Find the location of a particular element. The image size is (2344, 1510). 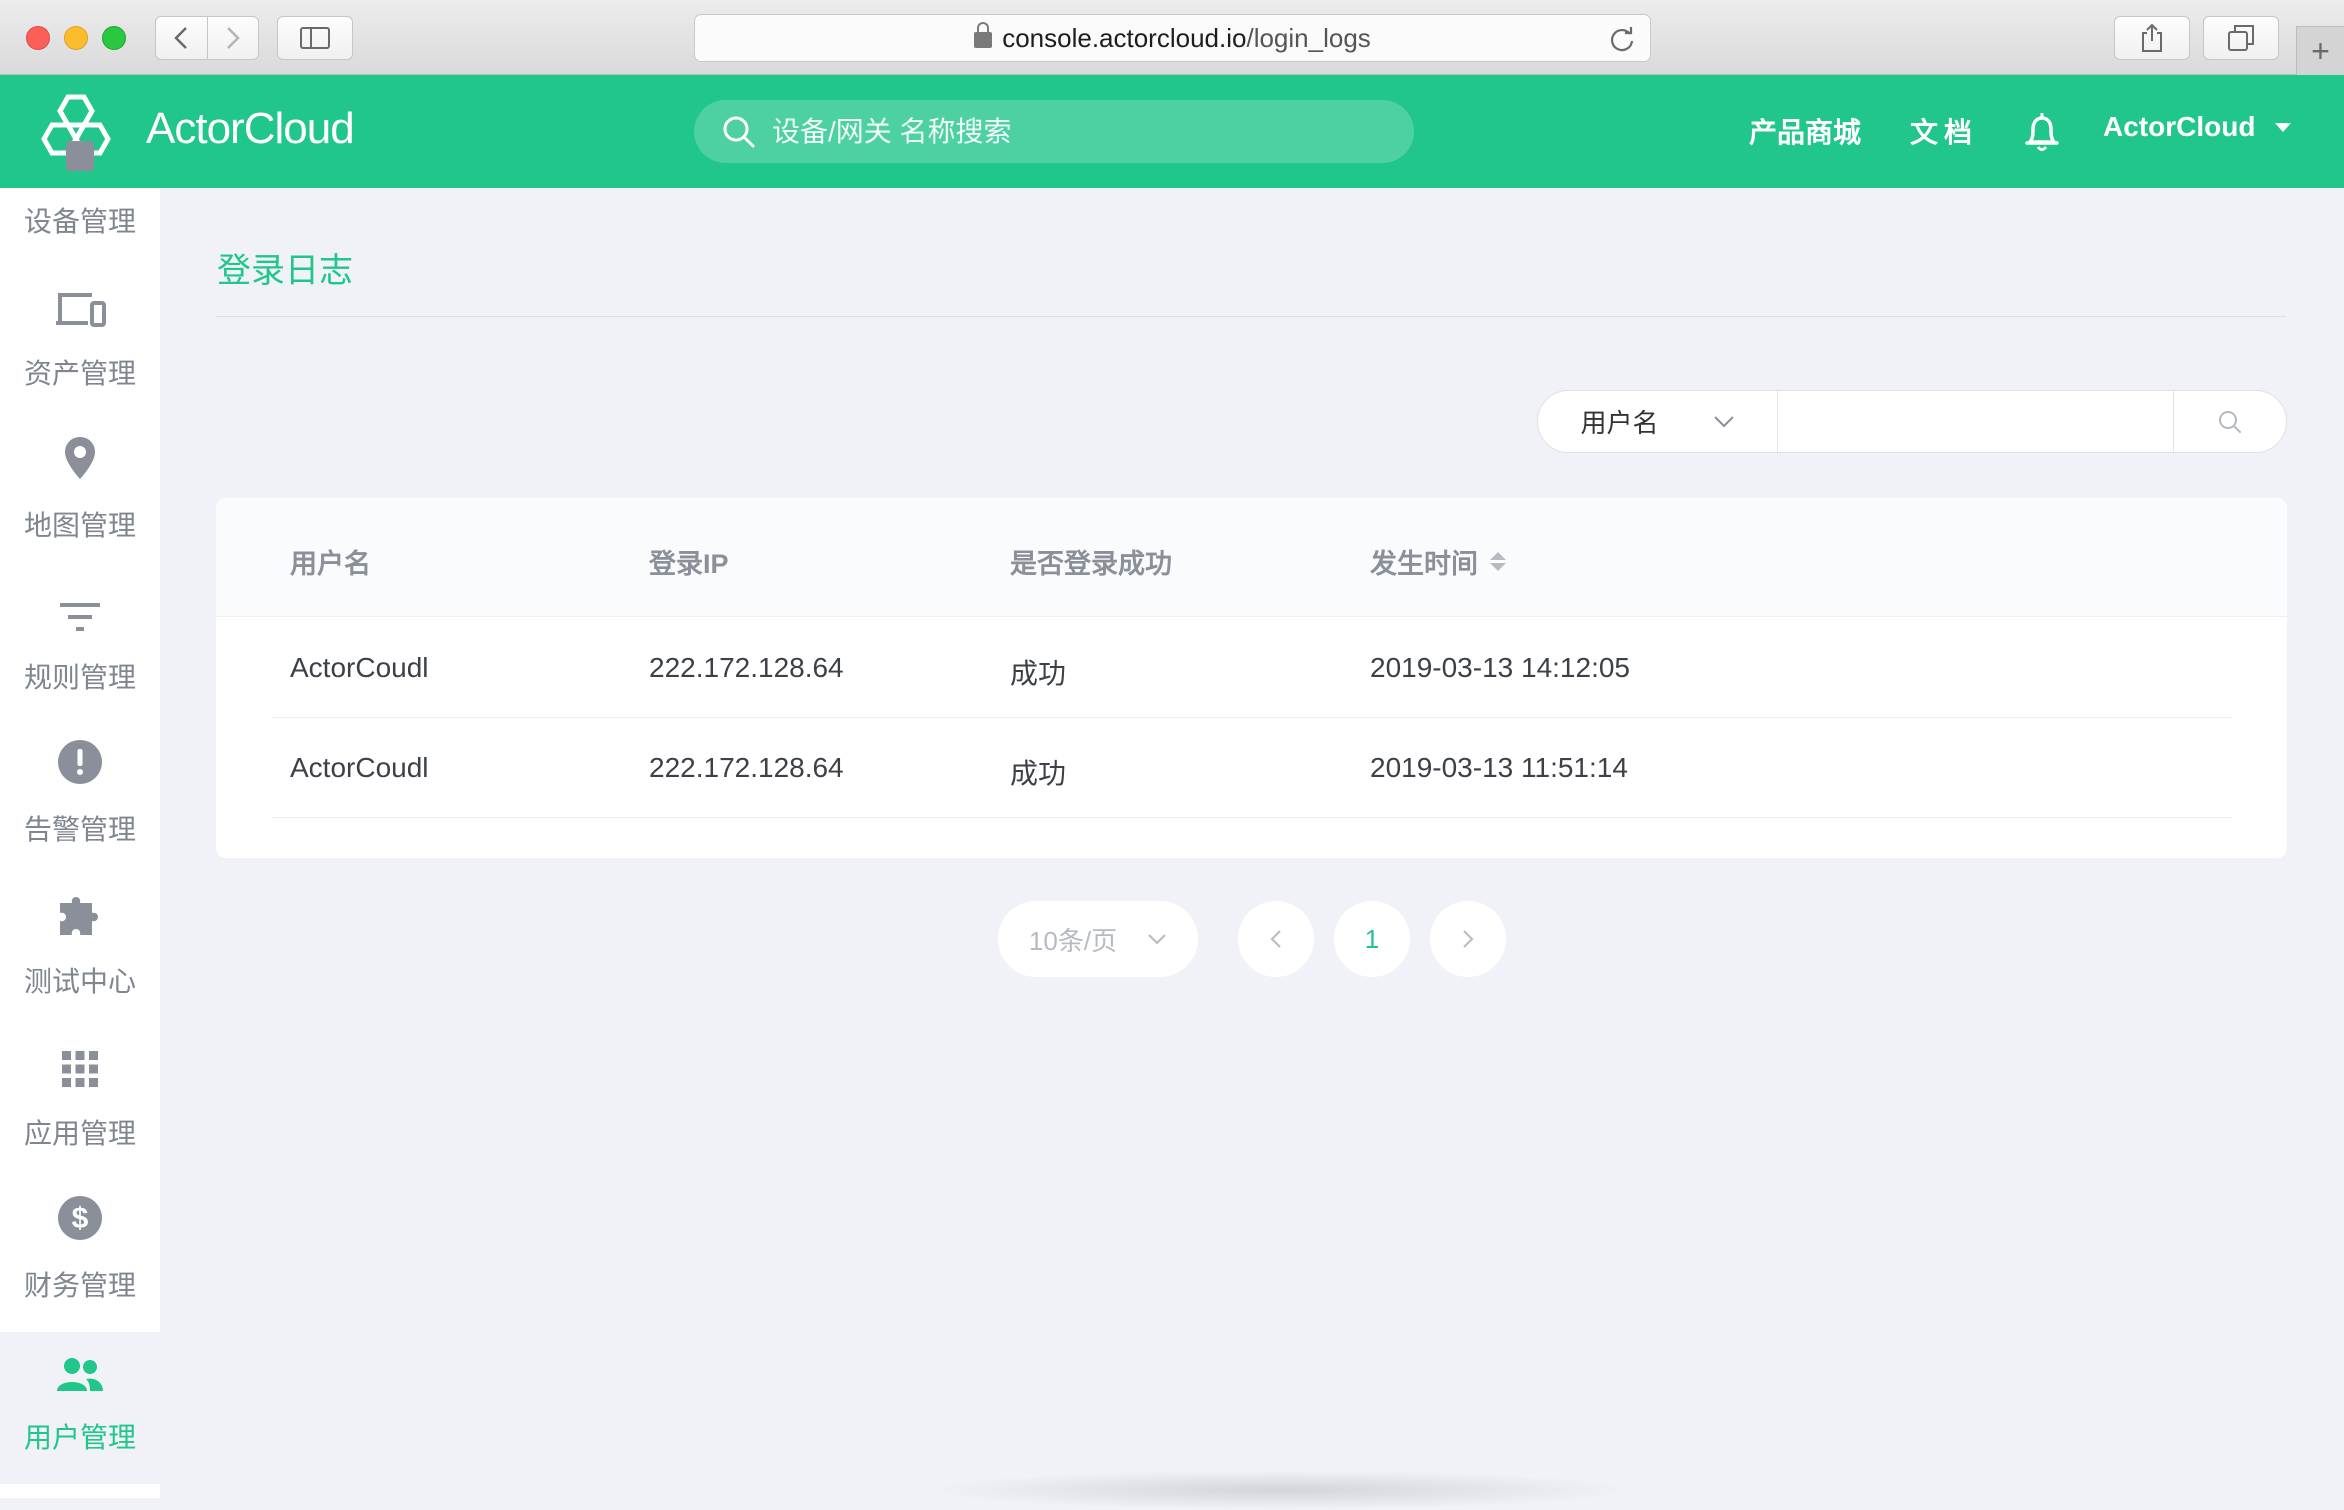

next-page-button is located at coordinates (1468, 939).